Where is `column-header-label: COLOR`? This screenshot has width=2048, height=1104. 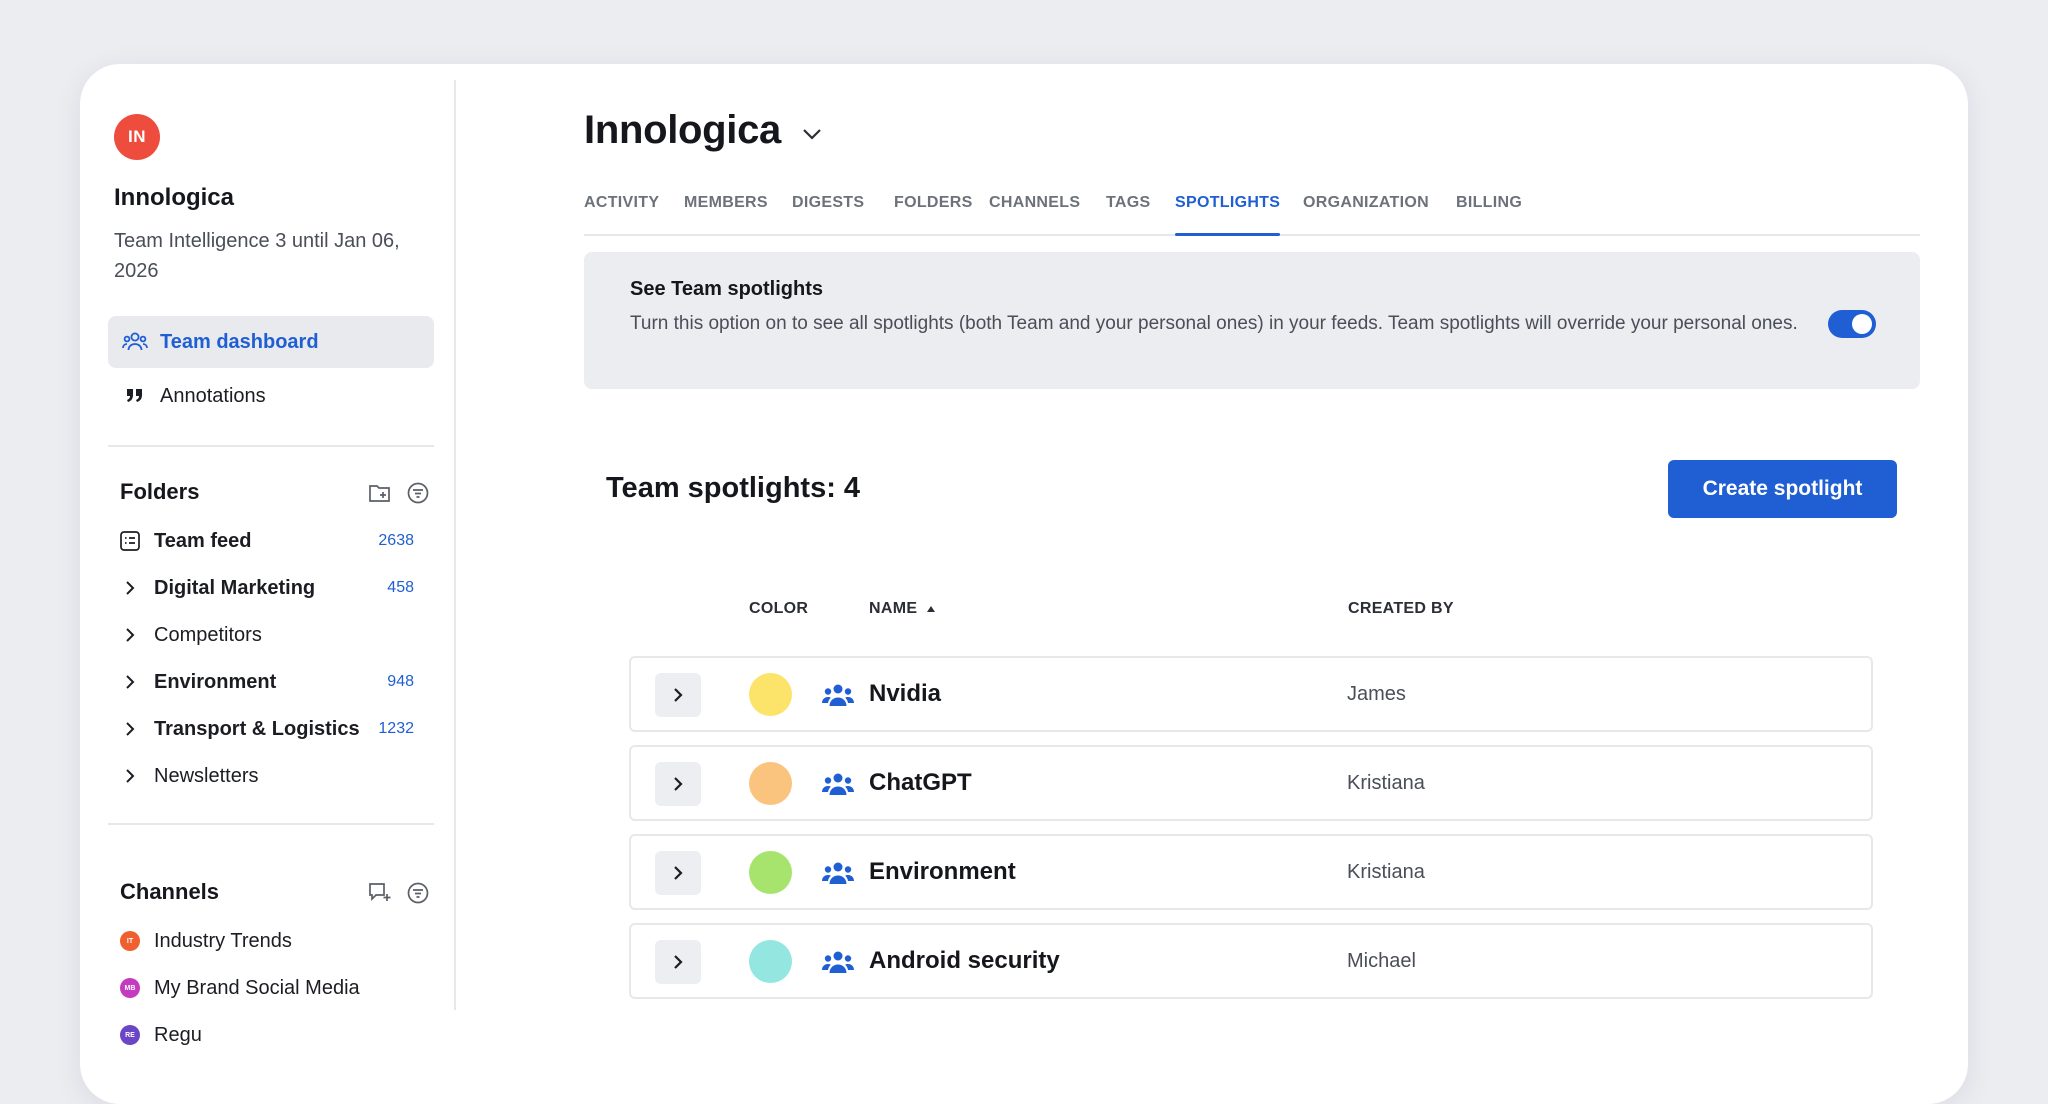
column-header-label: COLOR is located at coordinates (779, 608).